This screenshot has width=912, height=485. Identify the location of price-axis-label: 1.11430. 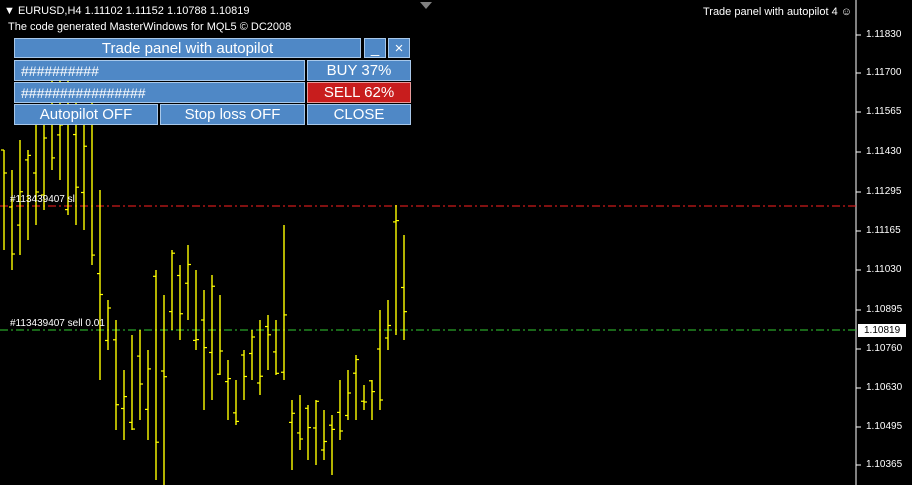
(884, 151).